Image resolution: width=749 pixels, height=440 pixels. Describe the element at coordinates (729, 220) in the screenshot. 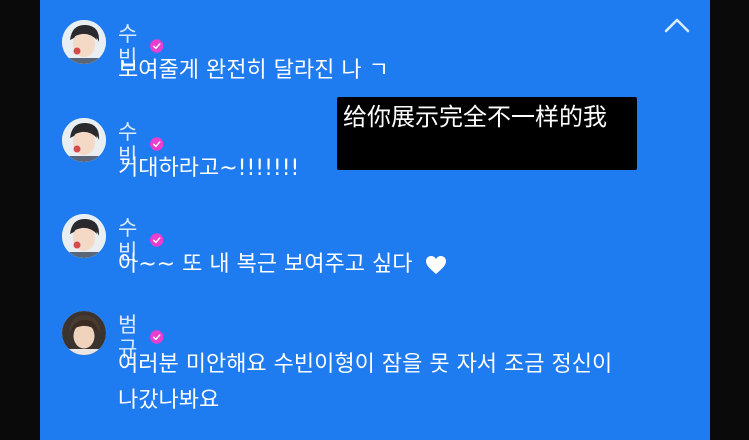

I see `letterbox-right` at that location.